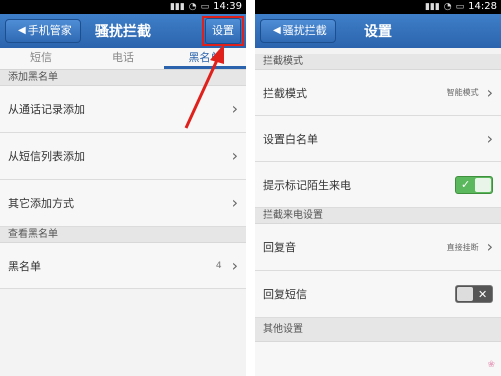 This screenshot has height=376, width=501. What do you see at coordinates (474, 294) in the screenshot?
I see `reply-sms-toggle: ✕` at bounding box center [474, 294].